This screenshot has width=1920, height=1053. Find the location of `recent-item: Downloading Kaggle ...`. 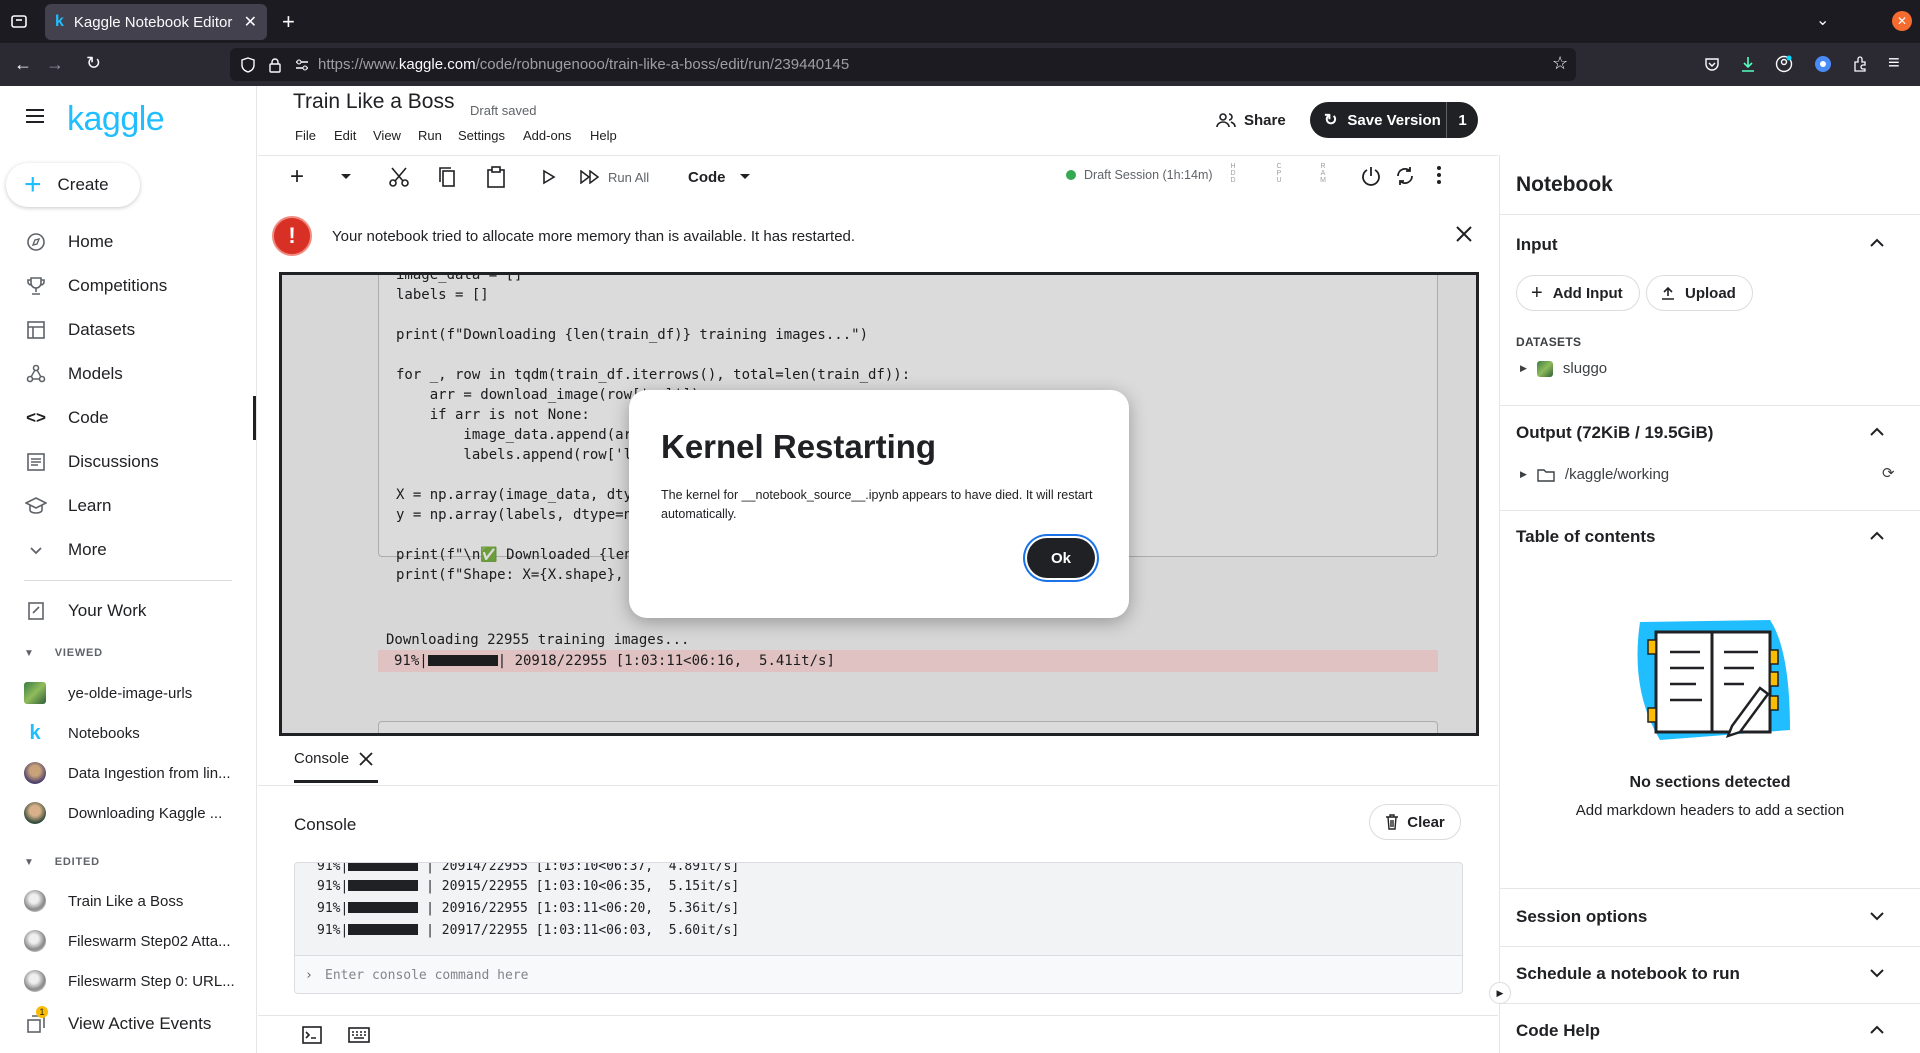

recent-item: Downloading Kaggle ... is located at coordinates (128, 813).